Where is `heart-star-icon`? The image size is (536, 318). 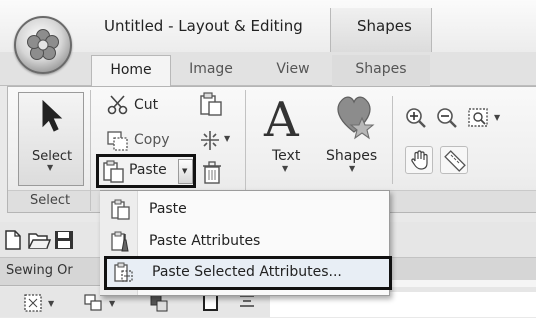 heart-star-icon is located at coordinates (356, 118).